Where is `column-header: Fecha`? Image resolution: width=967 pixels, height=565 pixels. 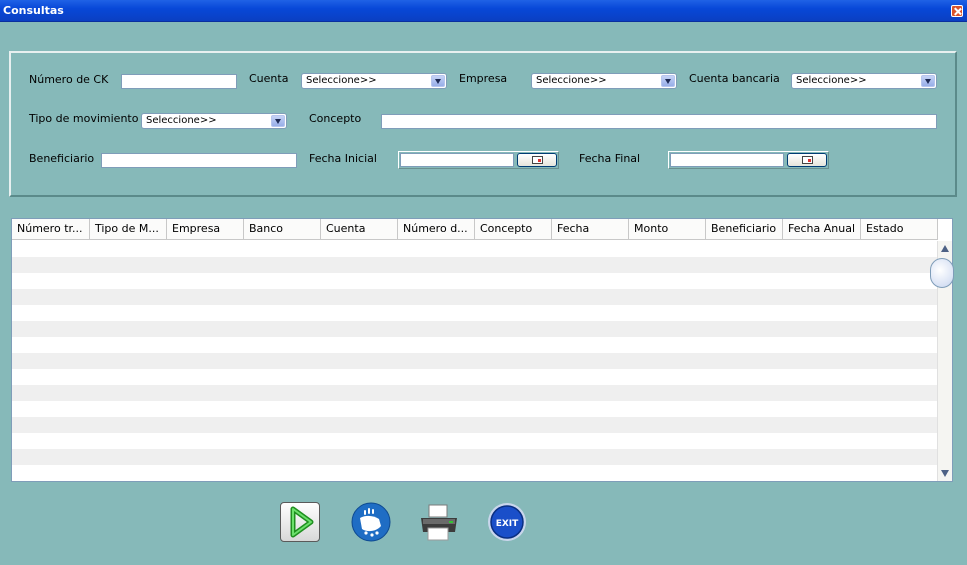 column-header: Fecha is located at coordinates (590, 229).